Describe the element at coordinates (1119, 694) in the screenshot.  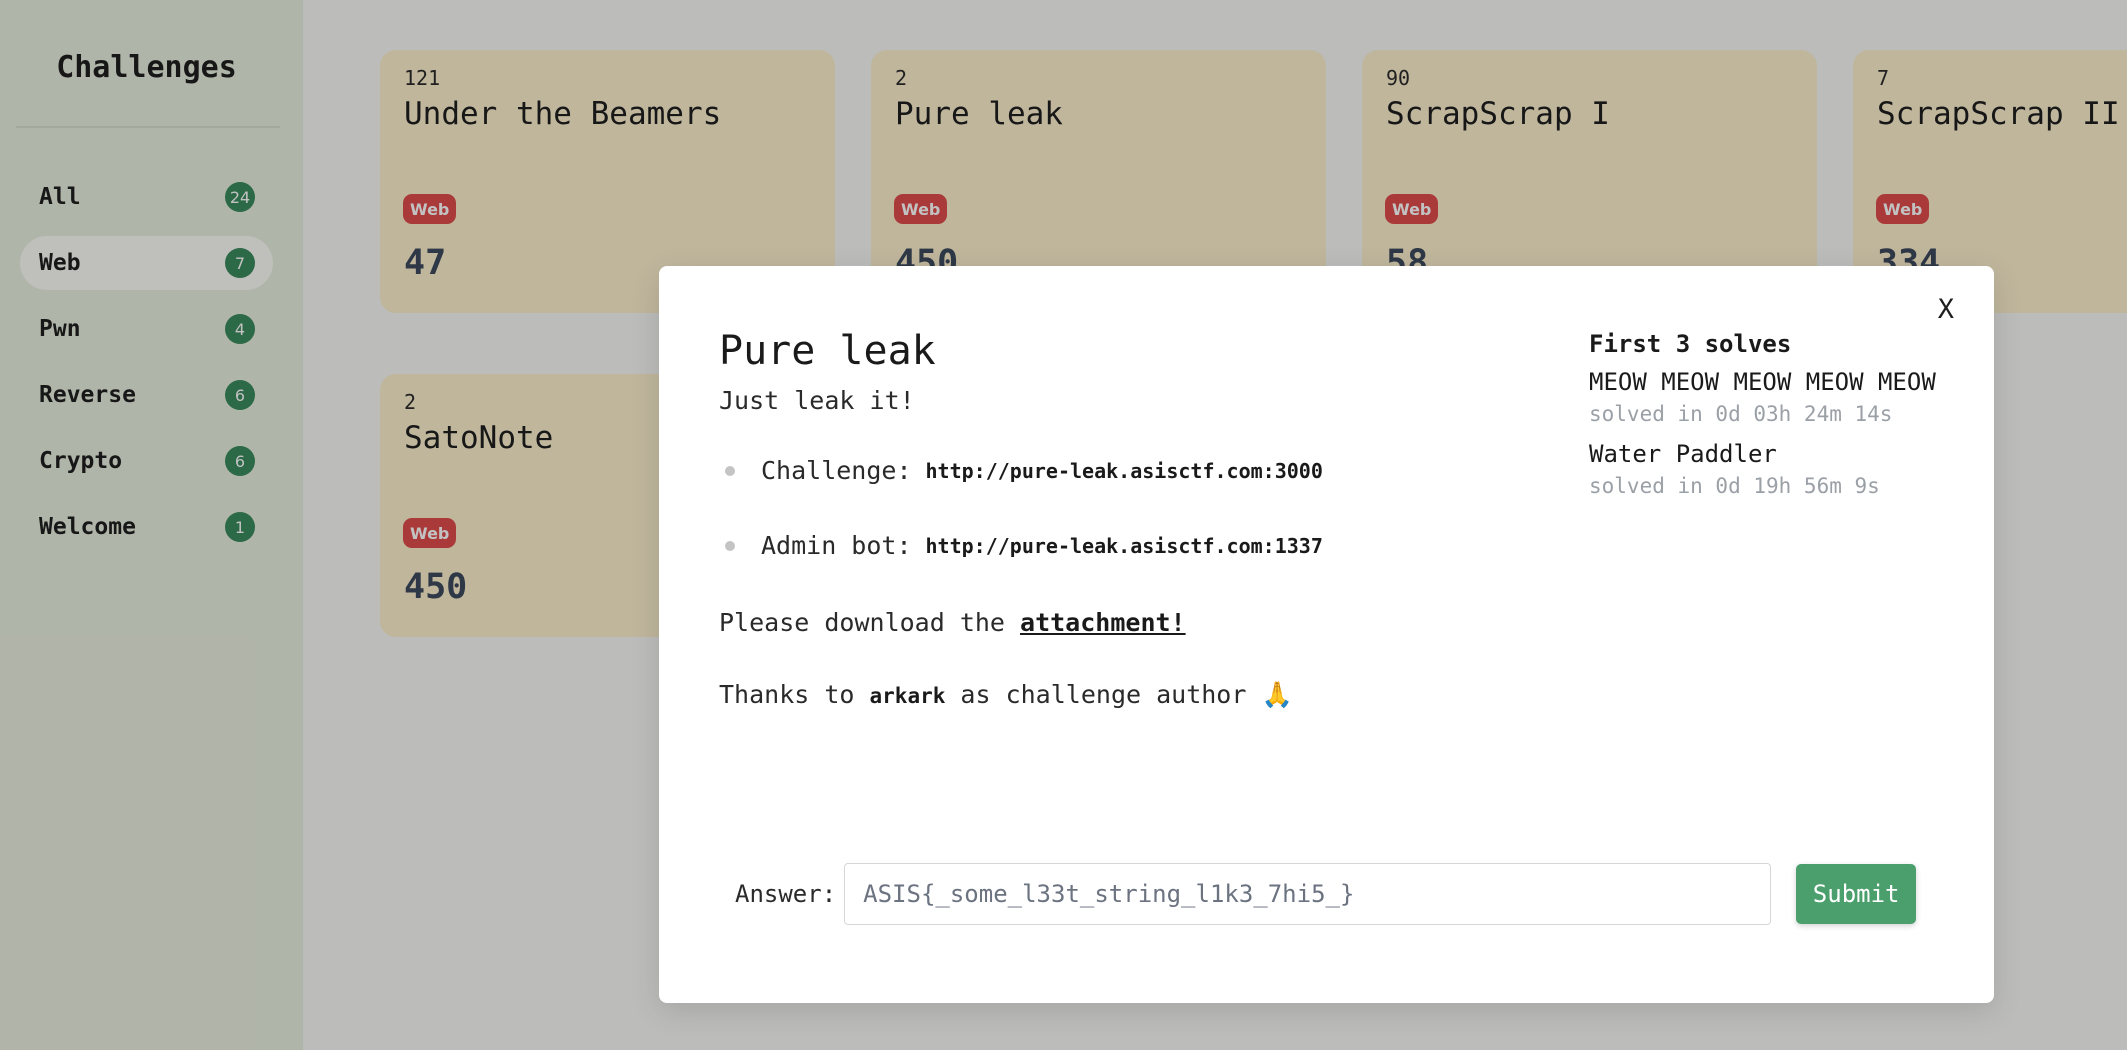
I see `thanks-suffix: as challenge author 🙏` at that location.